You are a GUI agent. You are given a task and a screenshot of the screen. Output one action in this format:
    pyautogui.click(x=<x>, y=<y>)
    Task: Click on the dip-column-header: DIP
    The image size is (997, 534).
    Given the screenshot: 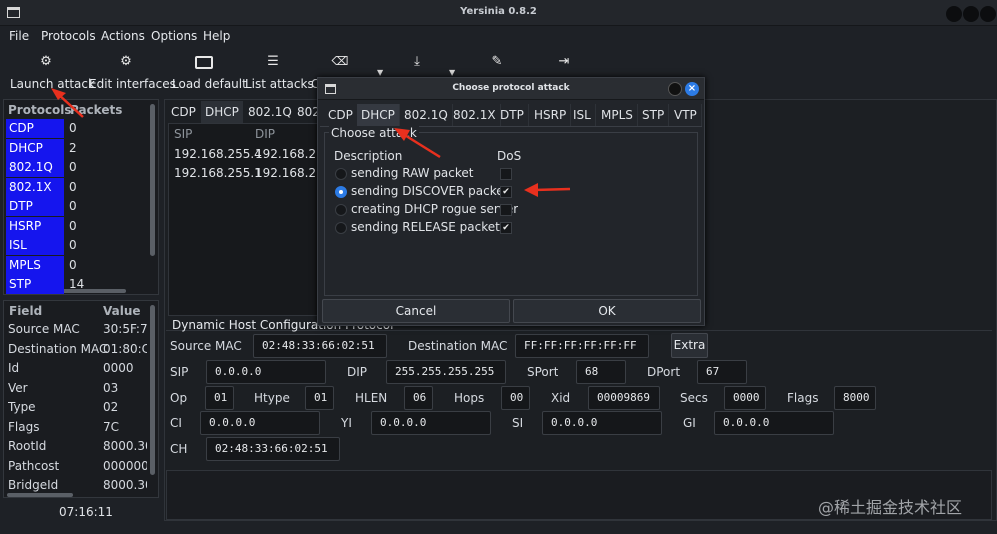 What is the action you would take?
    pyautogui.click(x=265, y=134)
    